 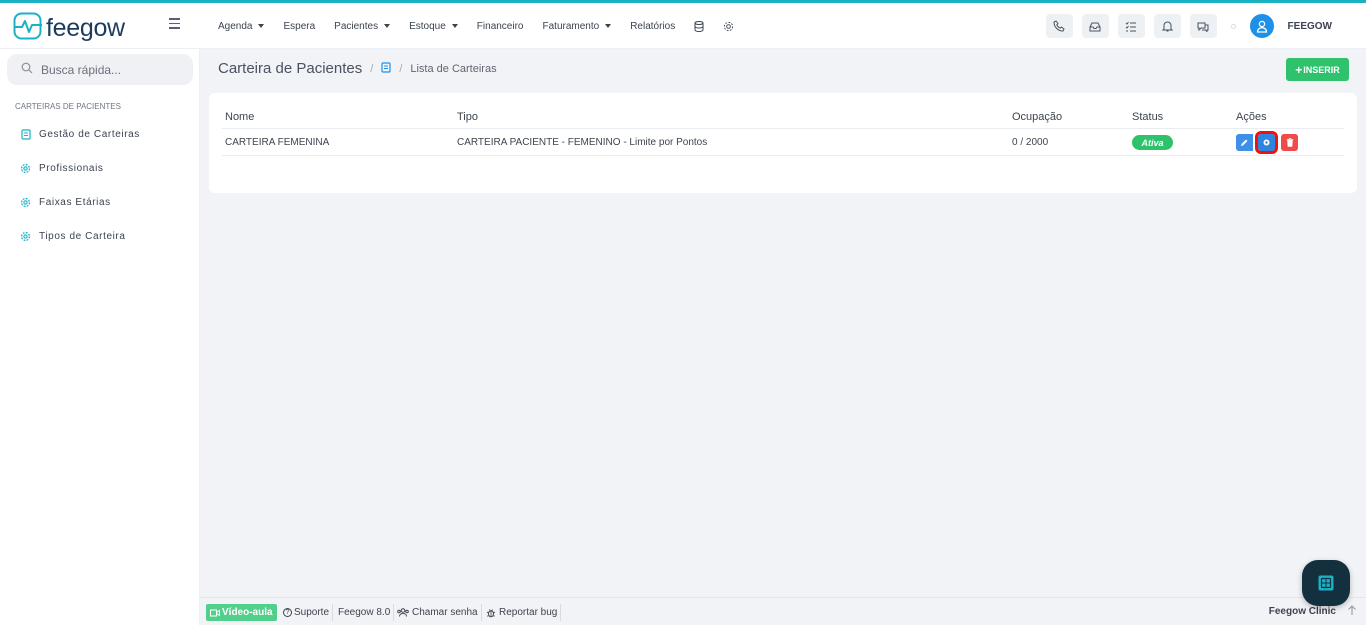 What do you see at coordinates (177, 25) in the screenshot?
I see `hamburger-menu-icon` at bounding box center [177, 25].